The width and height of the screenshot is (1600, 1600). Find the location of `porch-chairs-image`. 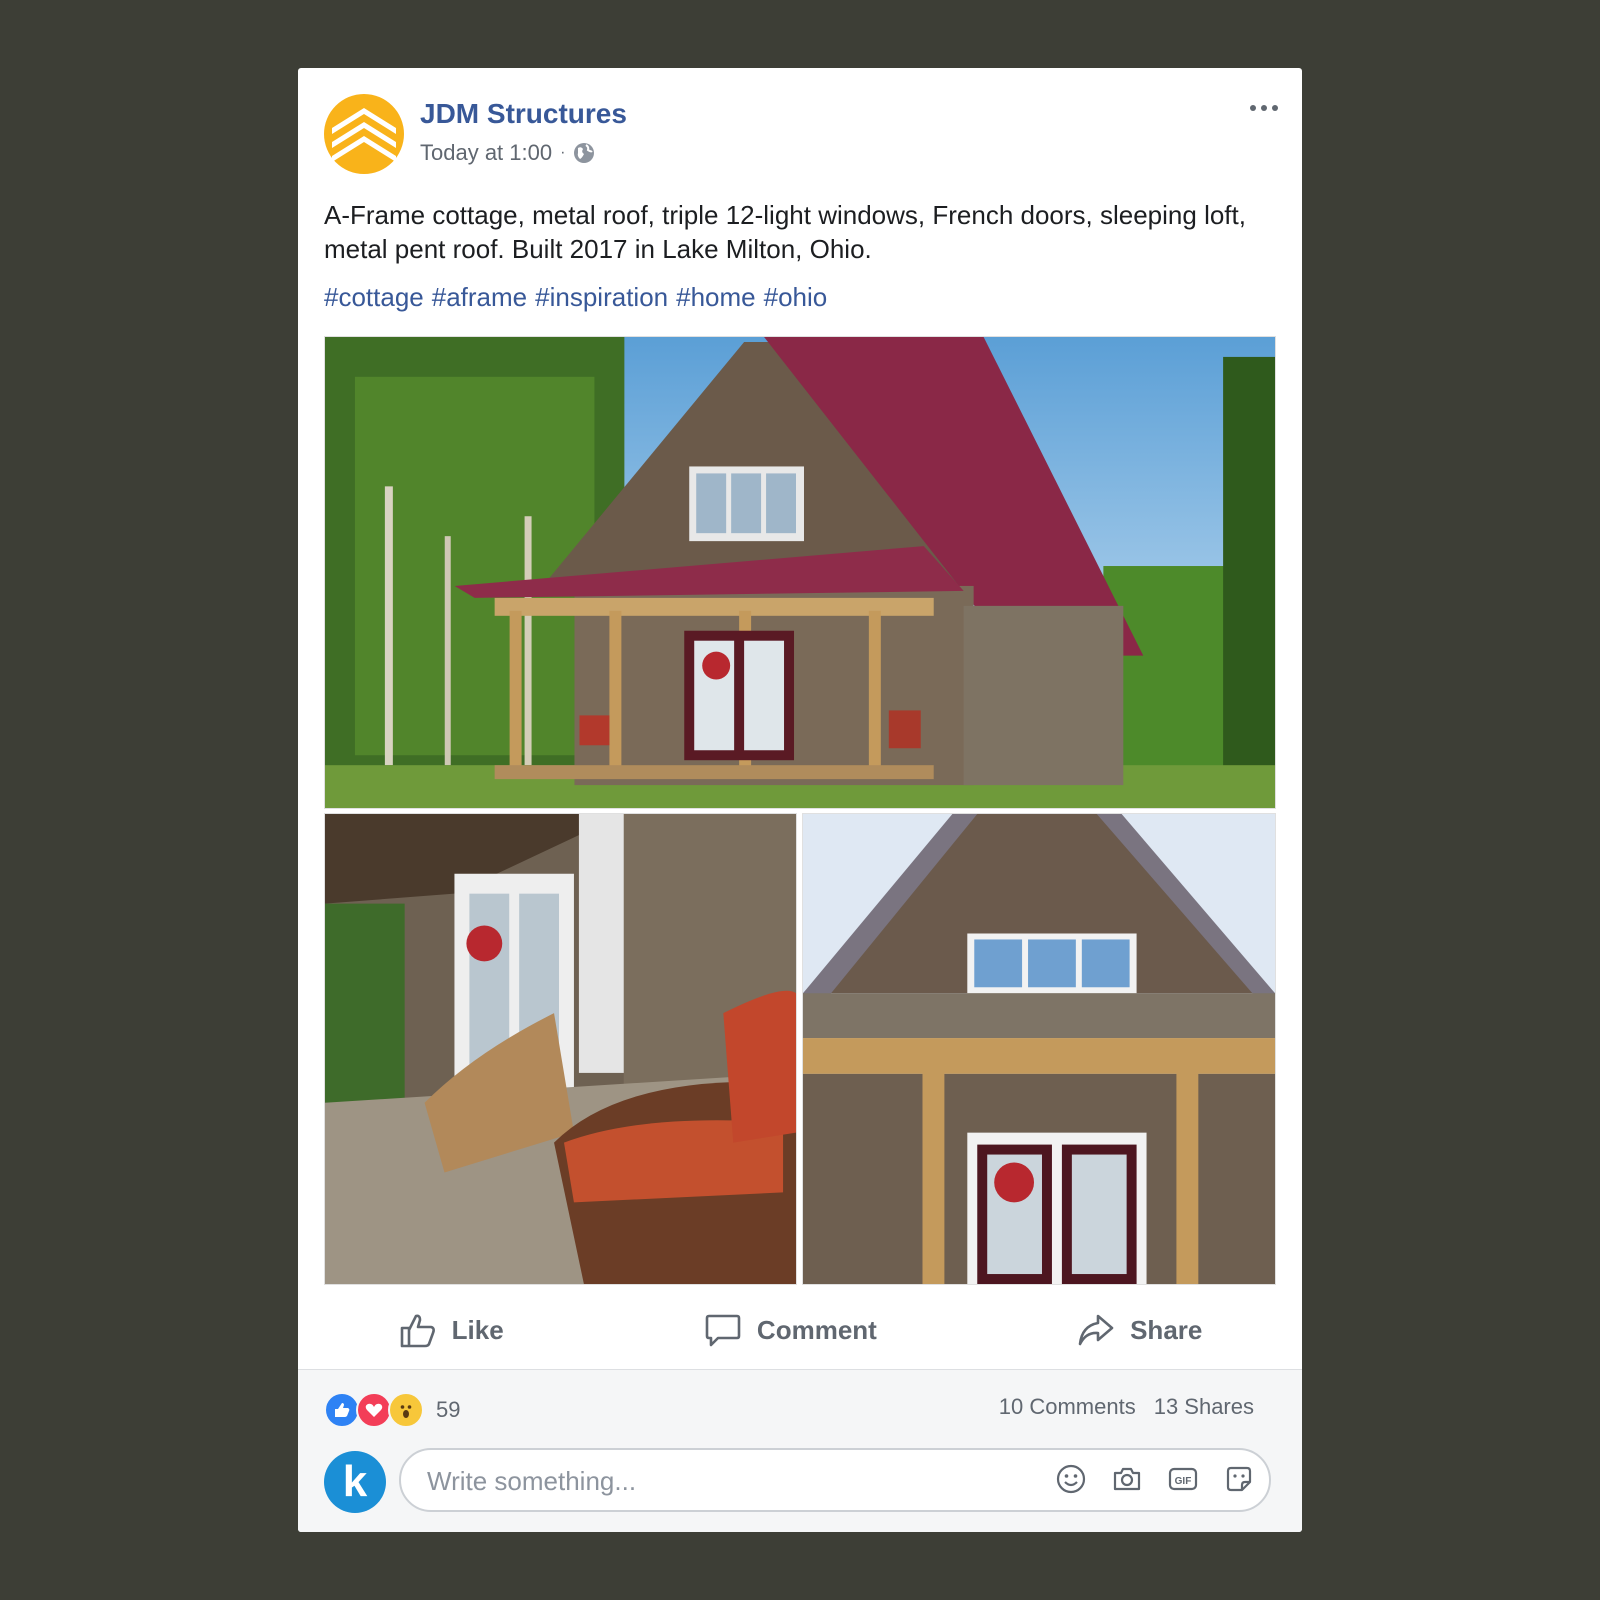

porch-chairs-image is located at coordinates (560, 1049).